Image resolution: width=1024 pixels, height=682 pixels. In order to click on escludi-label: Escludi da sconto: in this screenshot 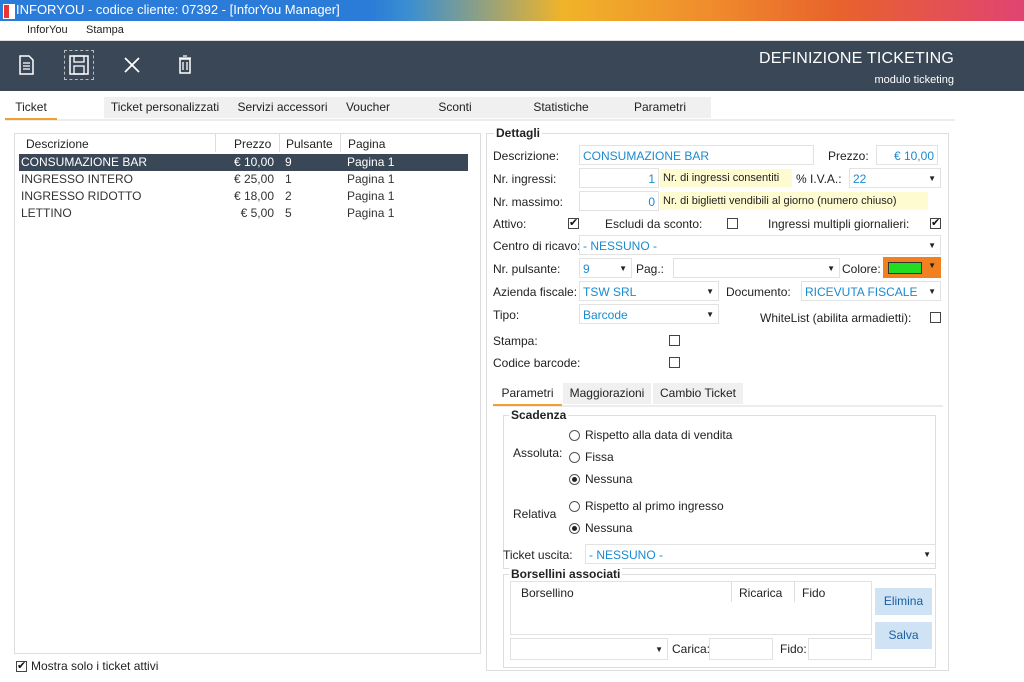, I will do `click(654, 224)`.